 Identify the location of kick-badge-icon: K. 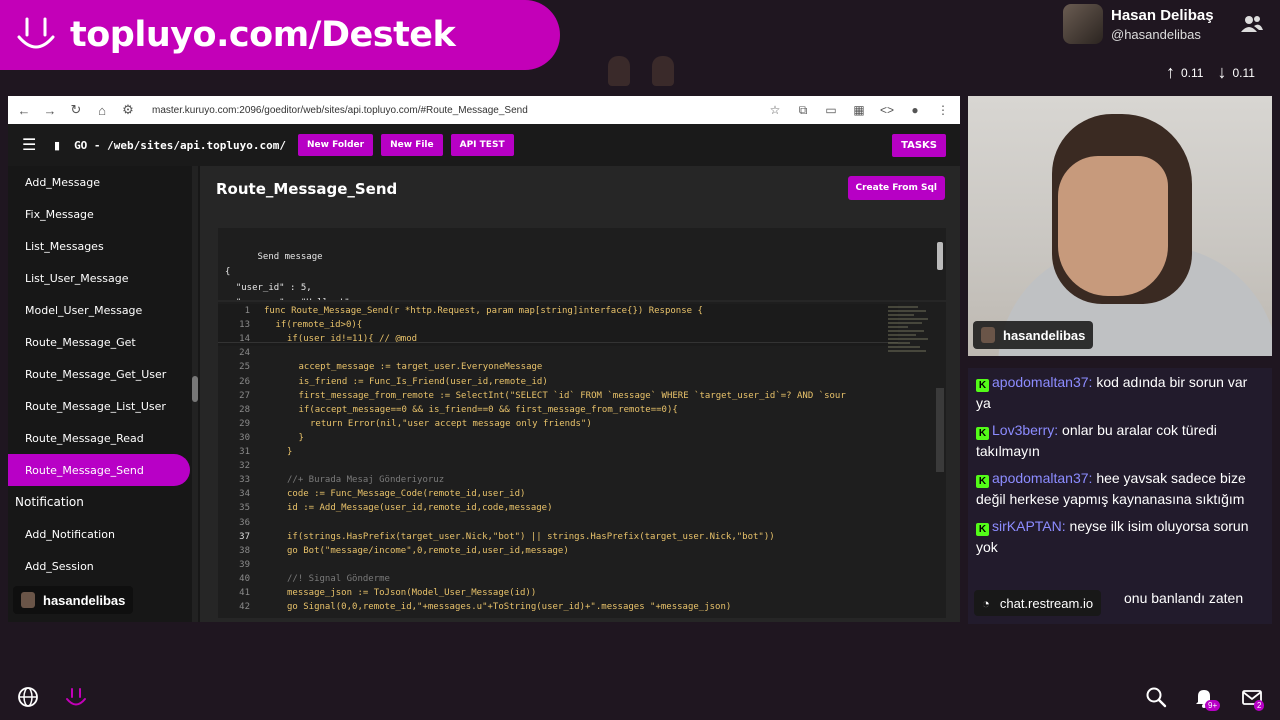
(982, 433).